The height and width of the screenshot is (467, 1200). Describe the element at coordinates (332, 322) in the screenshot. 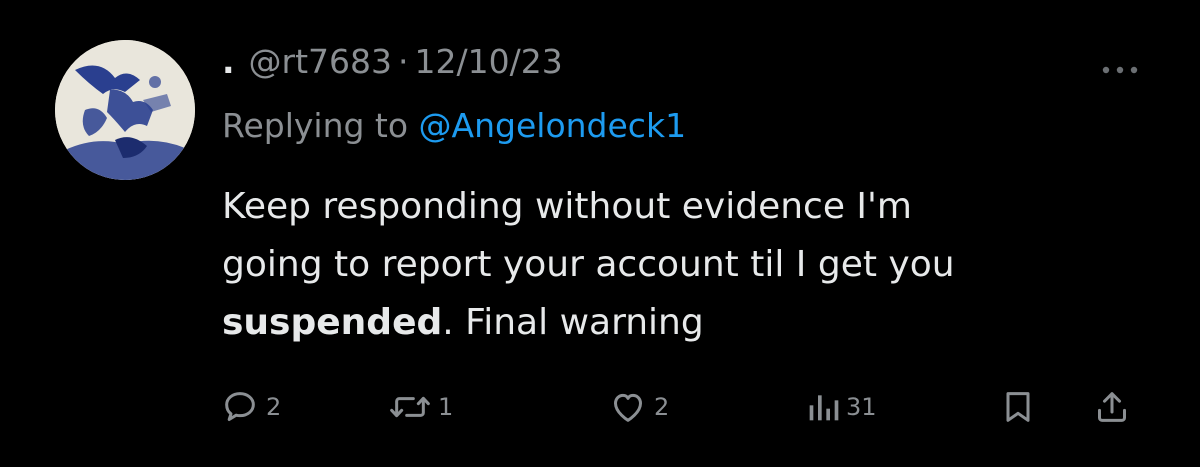

I see `tweet-text-bold: suspended` at that location.